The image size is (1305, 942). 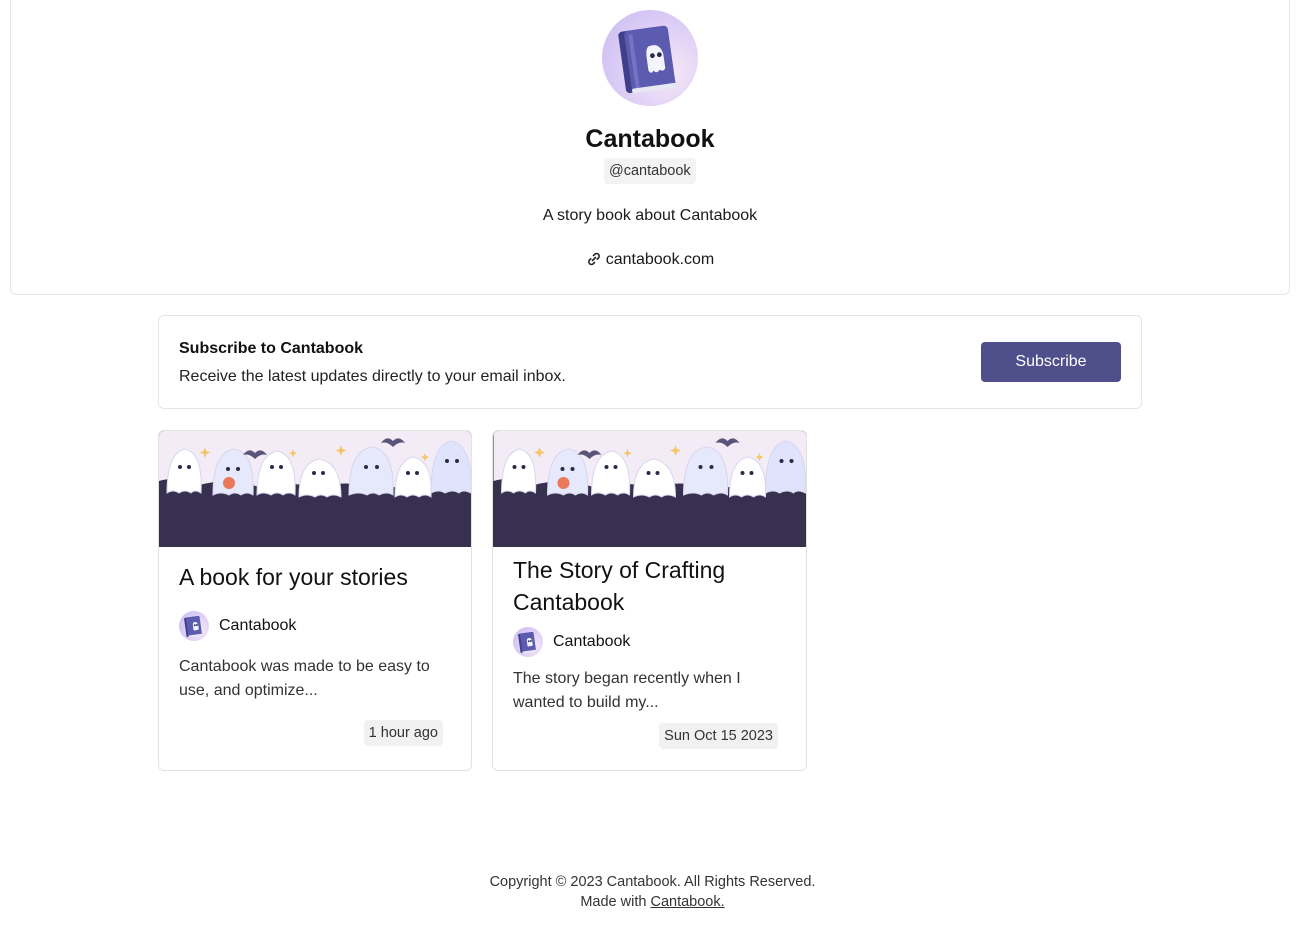 I want to click on website-label: cantabook.com, so click(x=660, y=259).